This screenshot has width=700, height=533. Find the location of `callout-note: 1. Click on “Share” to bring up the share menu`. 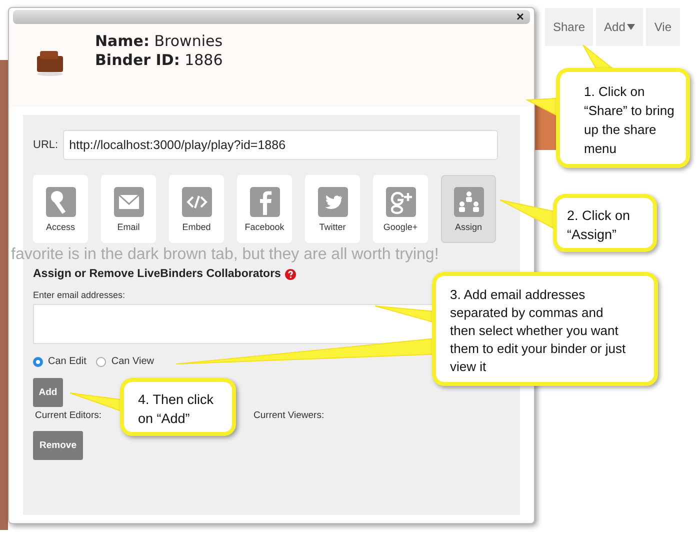

callout-note: 1. Click on “Share” to bring up the share menu is located at coordinates (623, 118).